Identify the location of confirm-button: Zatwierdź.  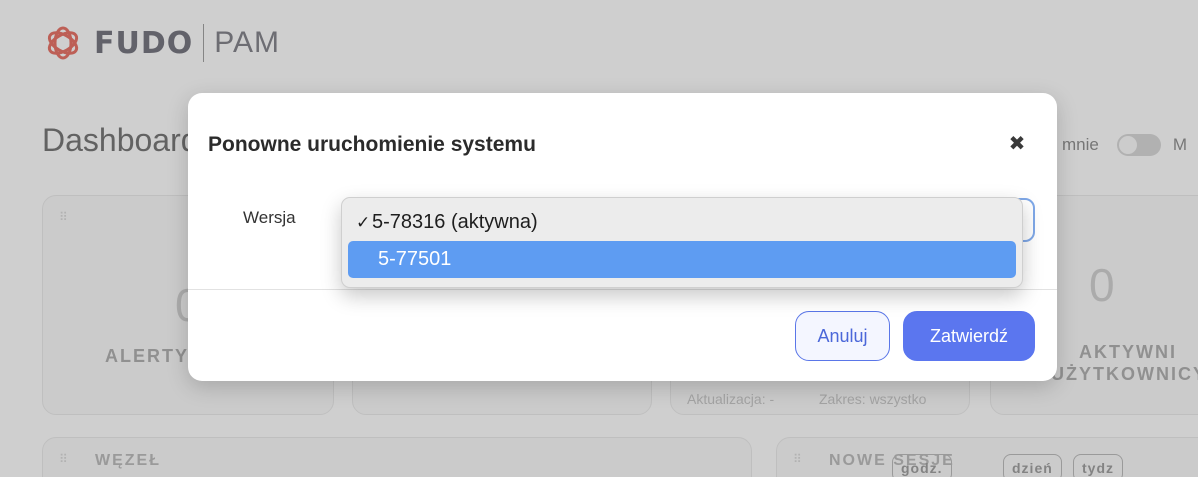
(969, 336).